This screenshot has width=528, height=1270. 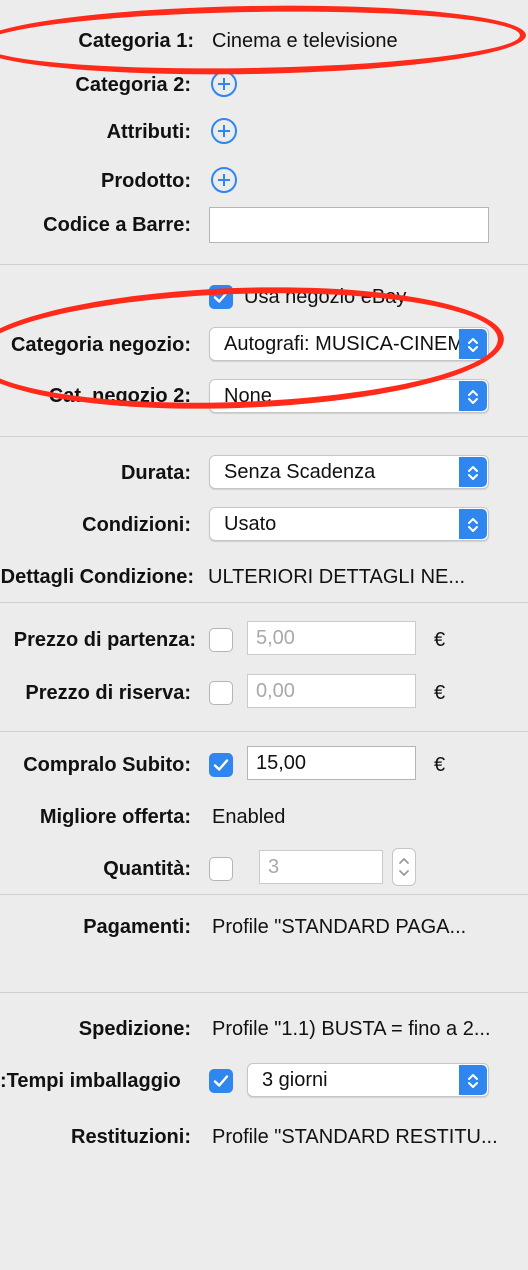 What do you see at coordinates (250, 524) in the screenshot?
I see `condizioni-value: Usato` at bounding box center [250, 524].